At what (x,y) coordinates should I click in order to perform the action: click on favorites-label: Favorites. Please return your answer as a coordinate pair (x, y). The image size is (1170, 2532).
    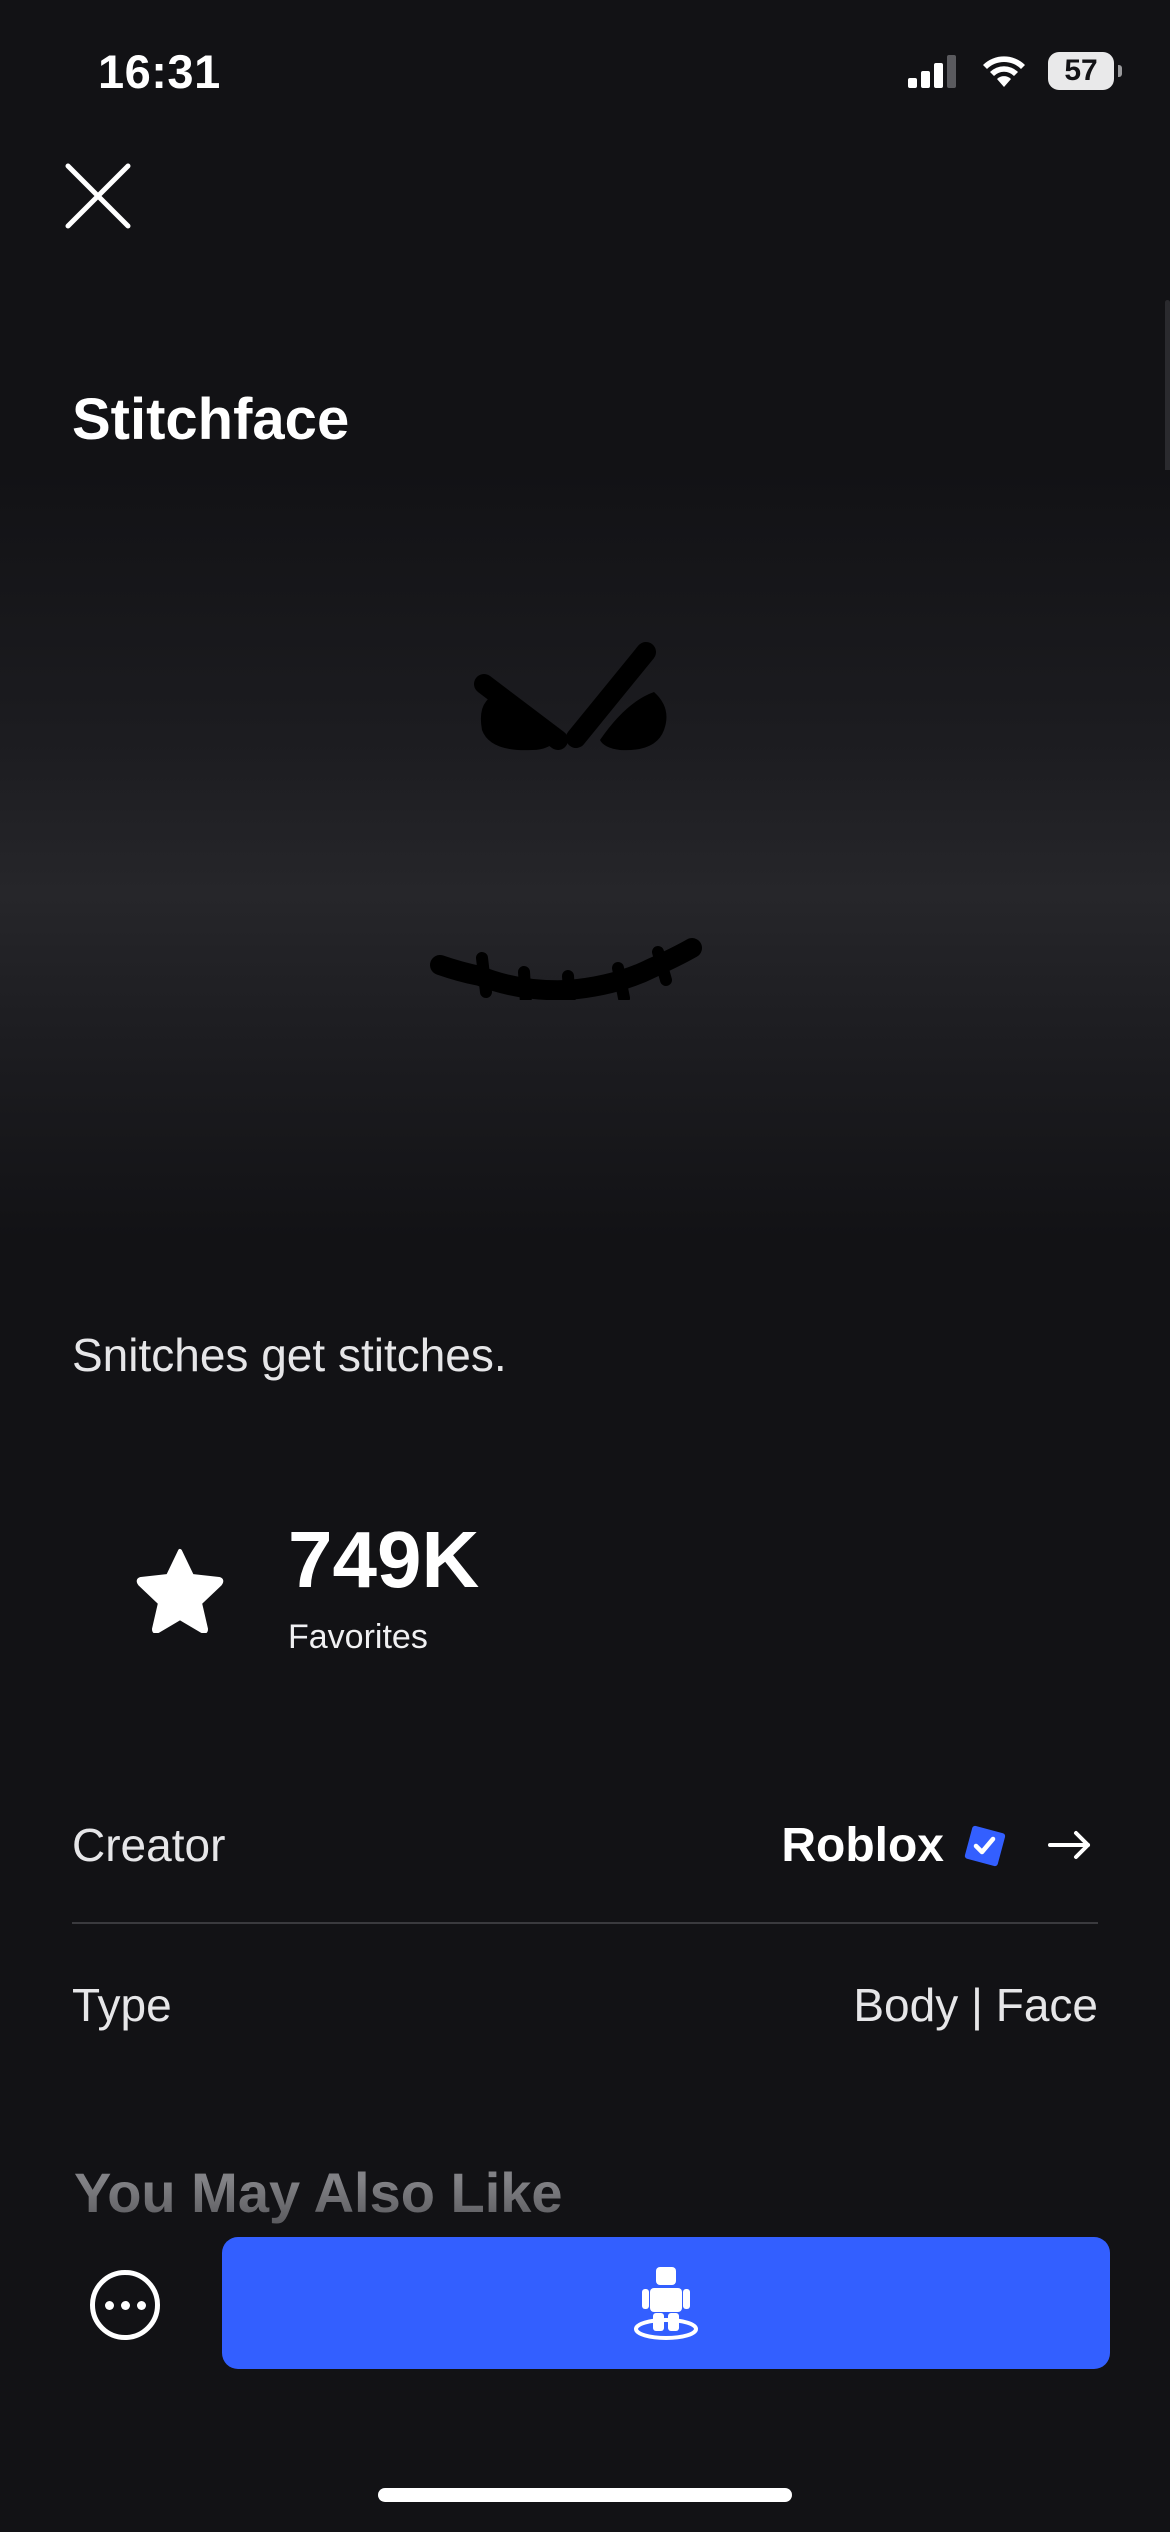
    Looking at the image, I should click on (358, 1637).